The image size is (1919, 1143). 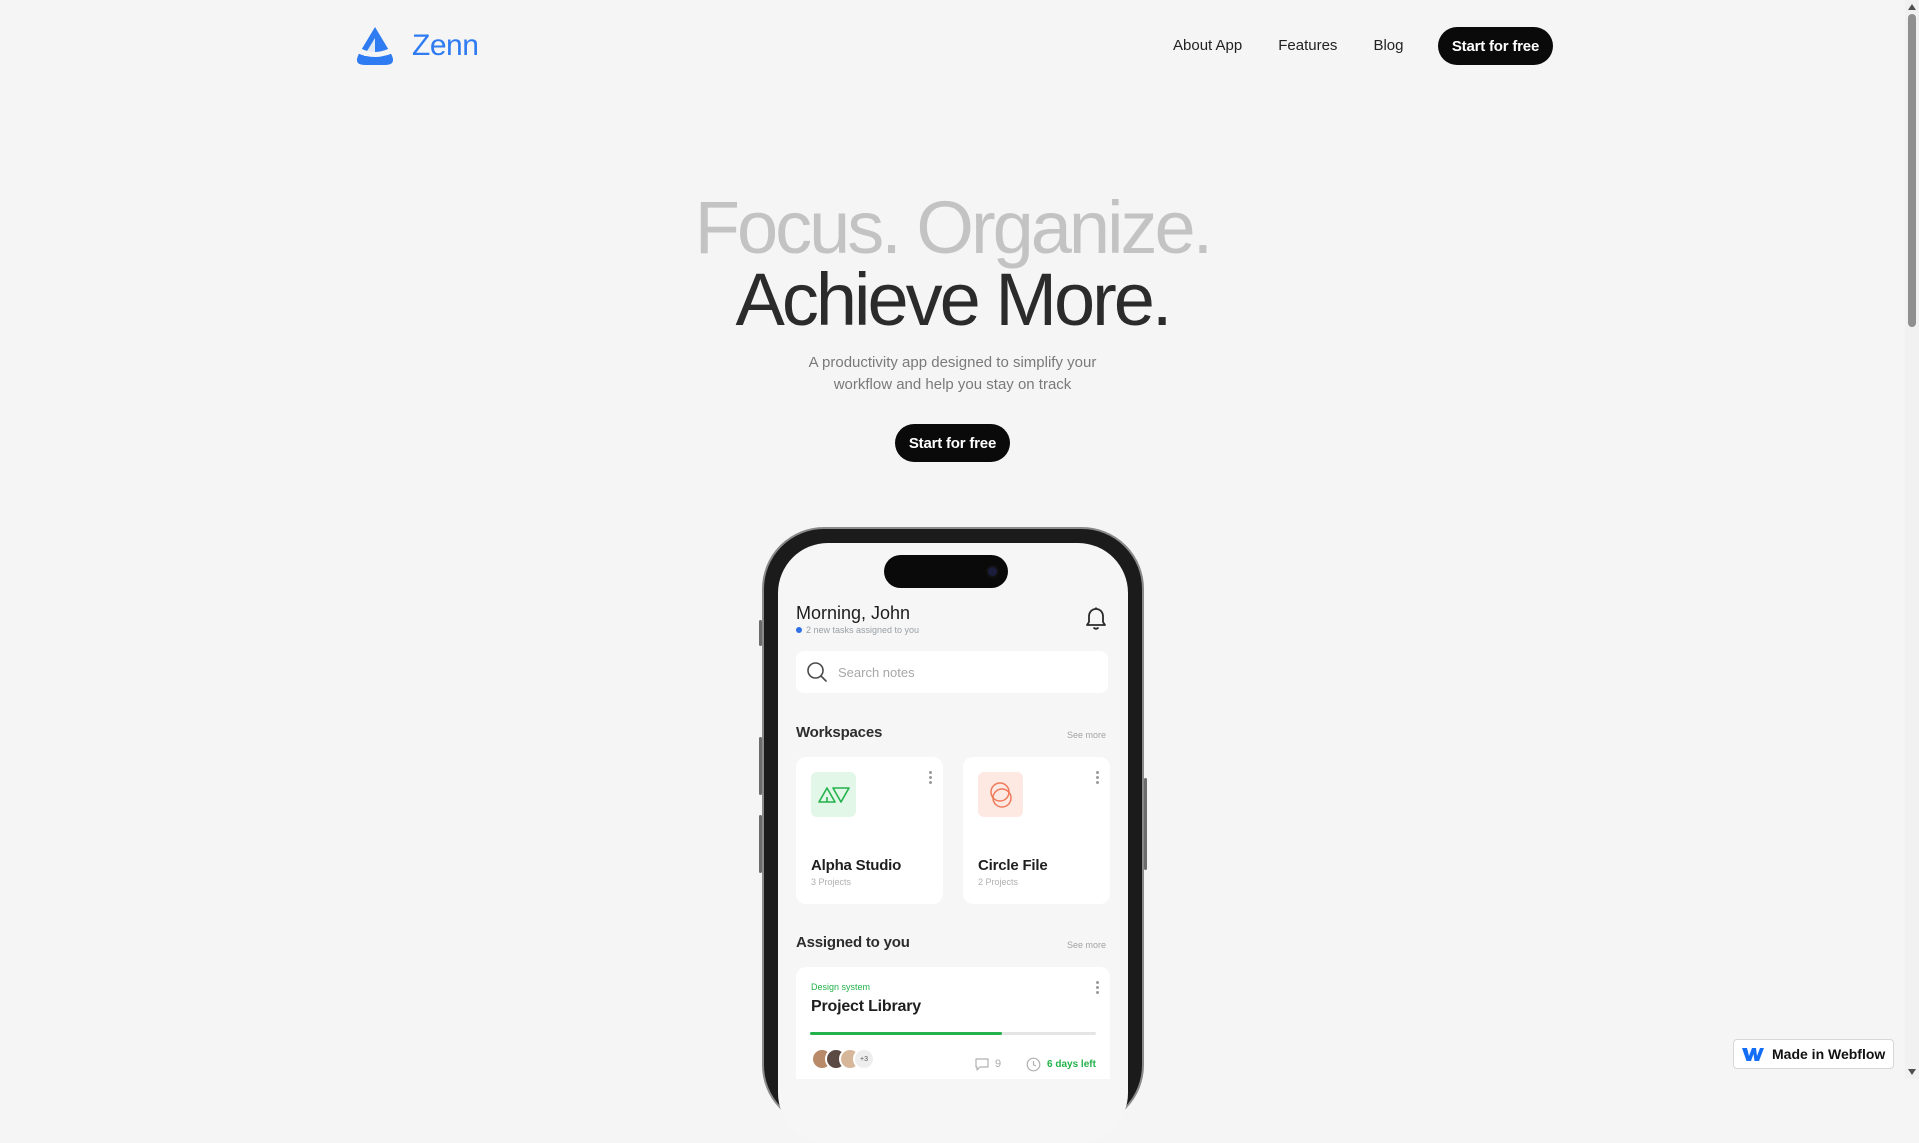 What do you see at coordinates (954, 299) in the screenshot?
I see `hero-heading-line-2: Achieve More.` at bounding box center [954, 299].